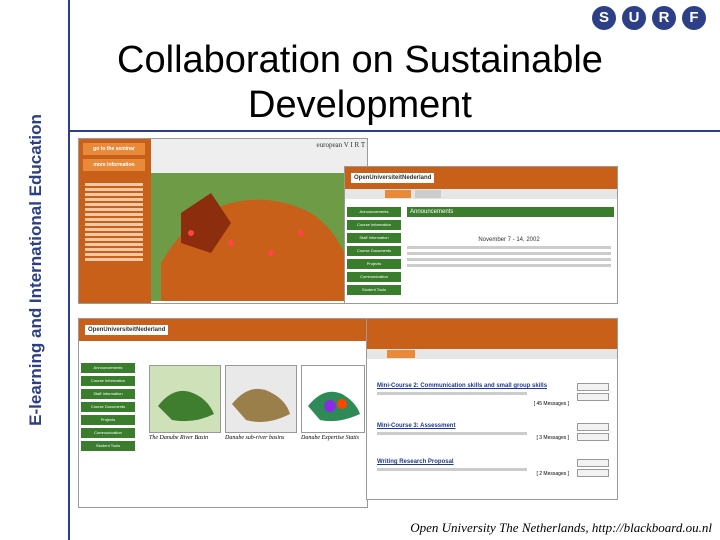  I want to click on page-title: Collaboration on Sustainable Development, so click(360, 82).